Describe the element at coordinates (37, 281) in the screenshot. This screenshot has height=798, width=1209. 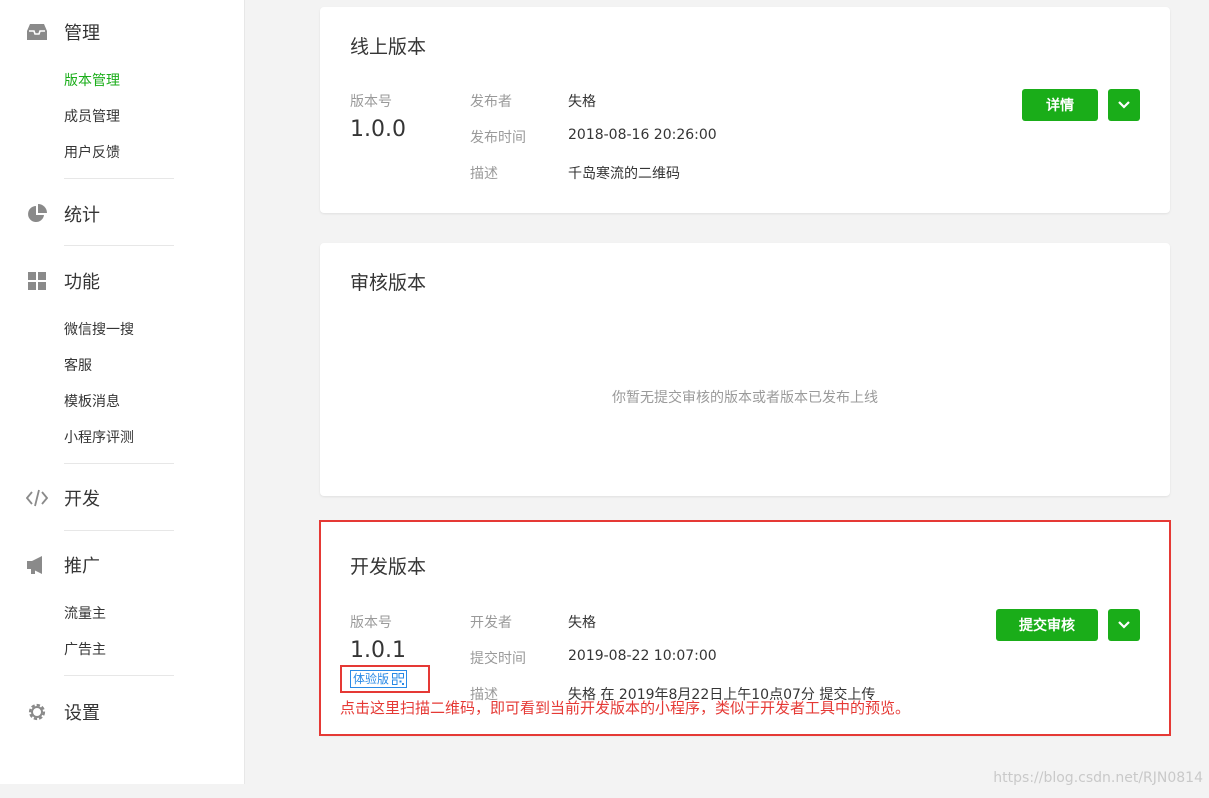
I see `grid-icon` at that location.